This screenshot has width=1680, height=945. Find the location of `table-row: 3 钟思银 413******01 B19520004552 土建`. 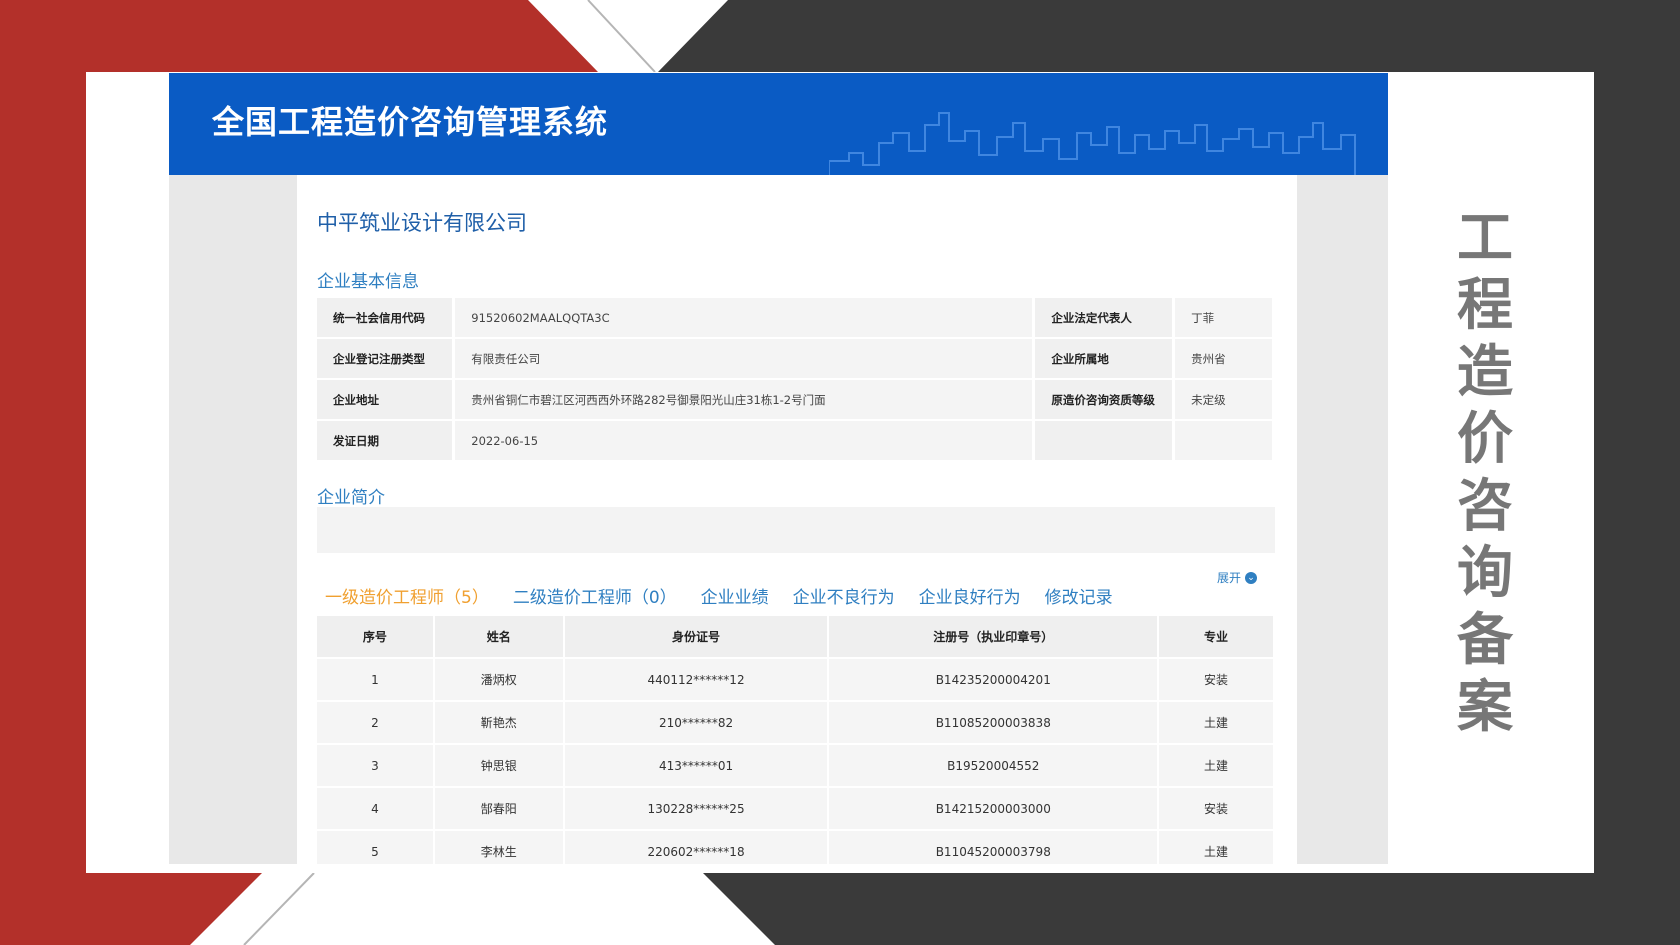

table-row: 3 钟思银 413******01 B19520004552 土建 is located at coordinates (796, 766).